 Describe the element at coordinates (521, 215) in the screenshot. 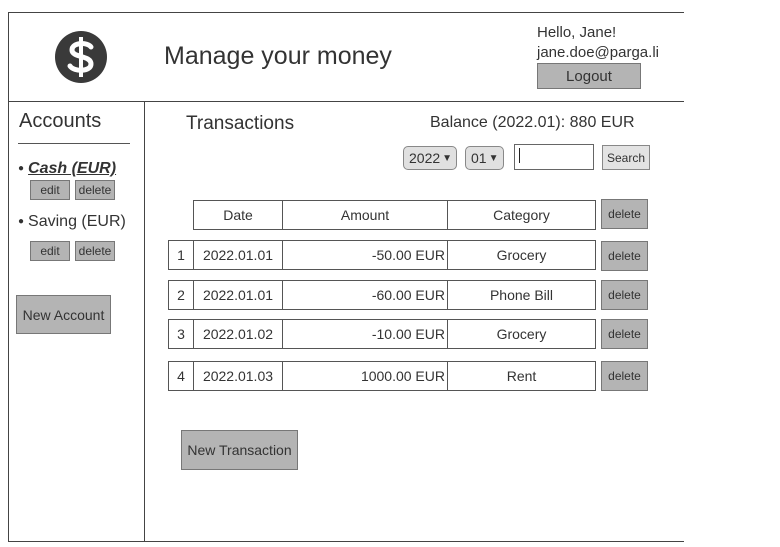

I see `column-header-category: Category` at that location.